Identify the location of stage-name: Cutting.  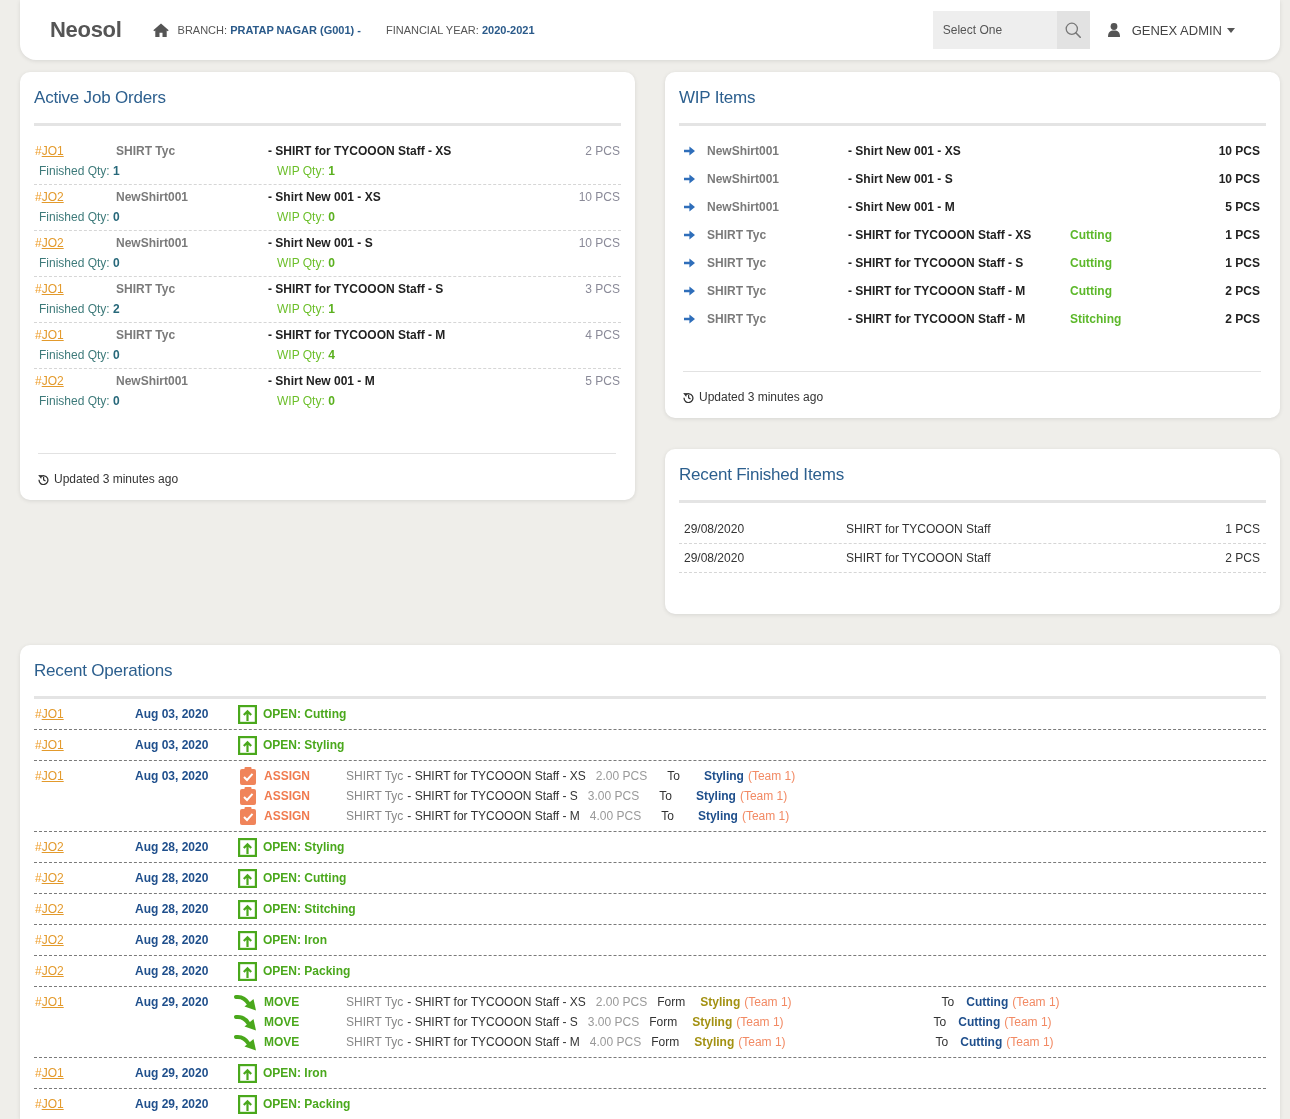
(987, 1002).